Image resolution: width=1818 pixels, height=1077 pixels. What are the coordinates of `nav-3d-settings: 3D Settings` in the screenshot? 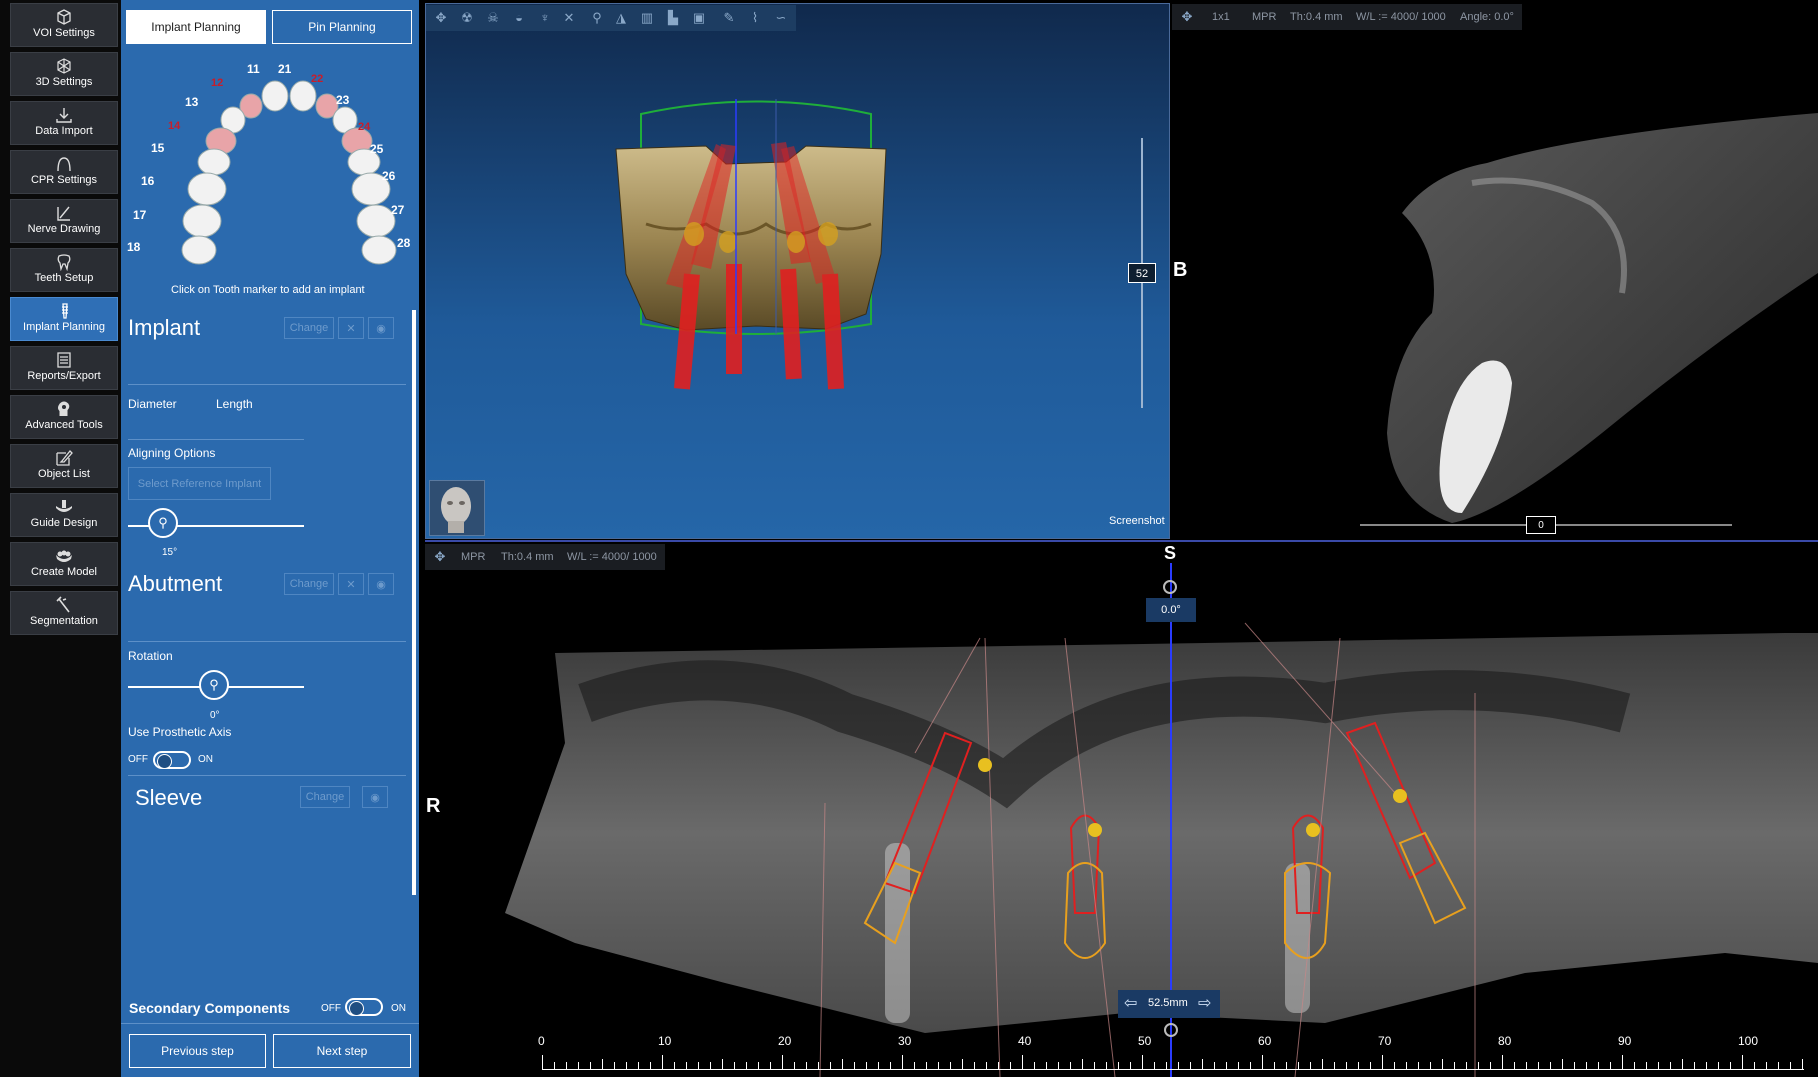 It's located at (64, 74).